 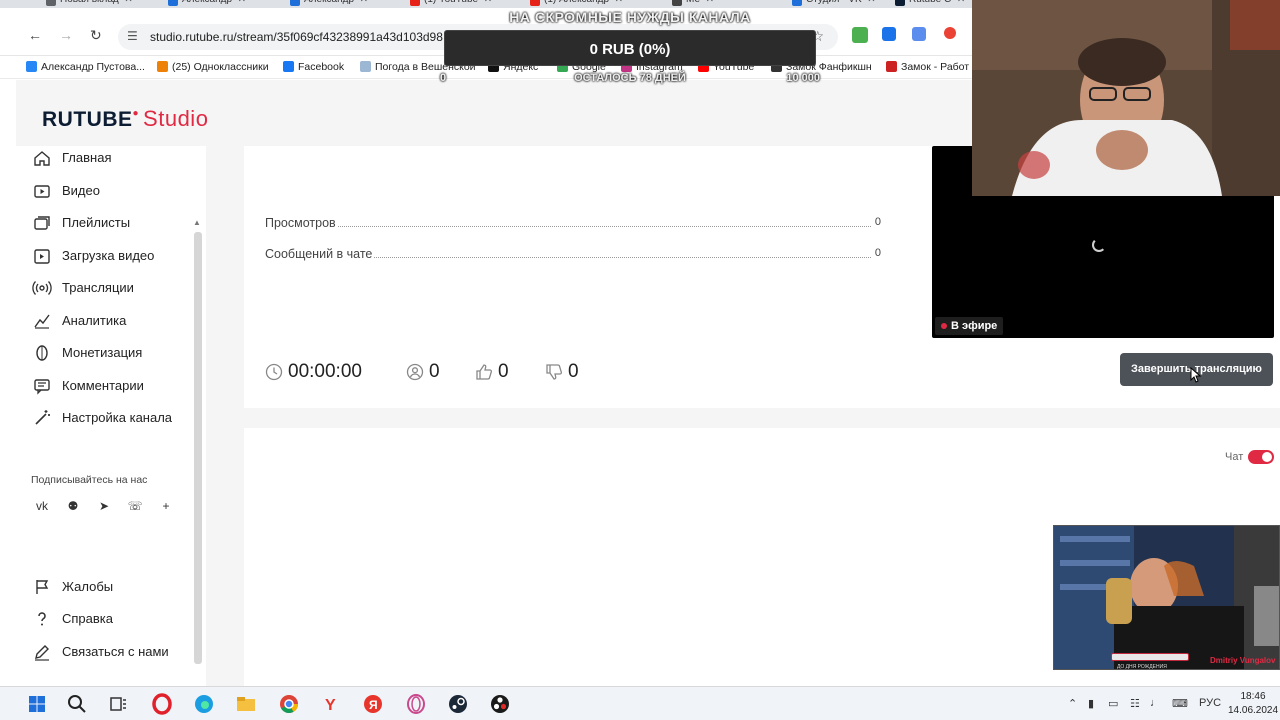 I want to click on video-icon, so click(x=42, y=191).